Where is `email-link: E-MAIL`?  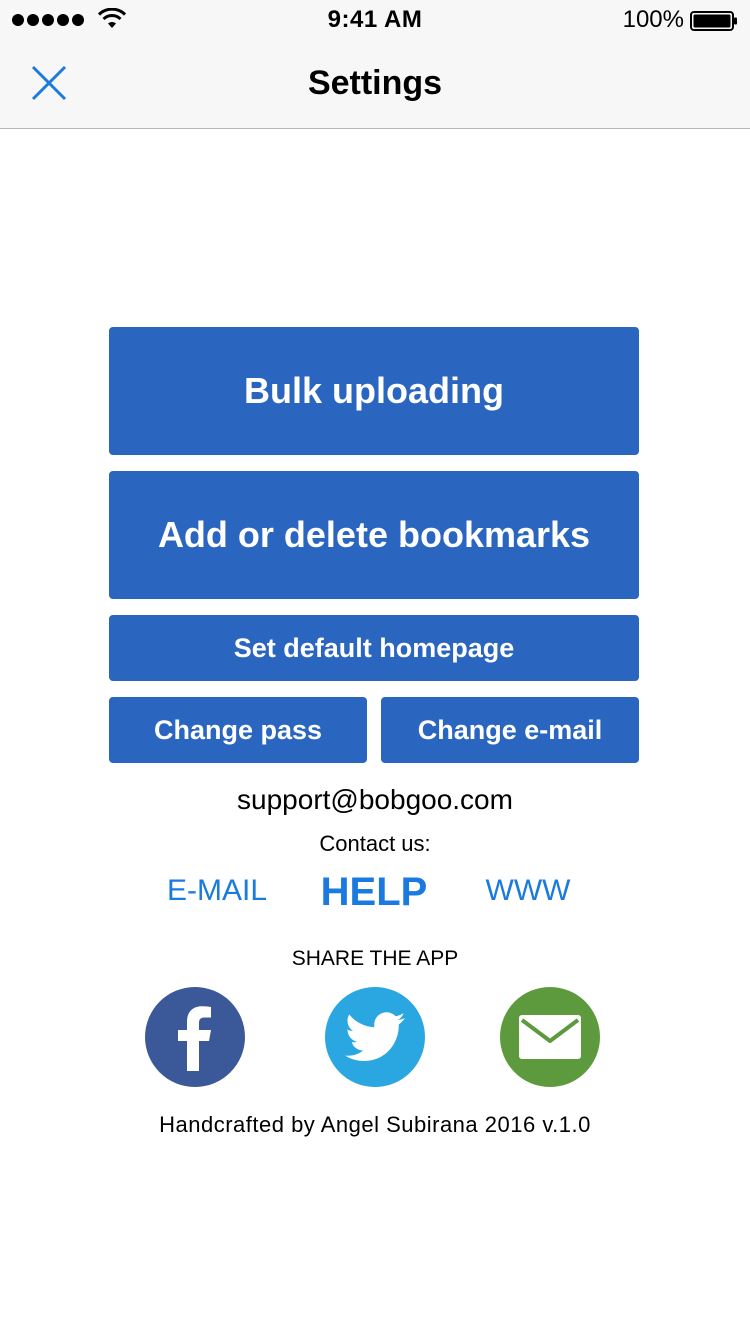
email-link: E-MAIL is located at coordinates (217, 891).